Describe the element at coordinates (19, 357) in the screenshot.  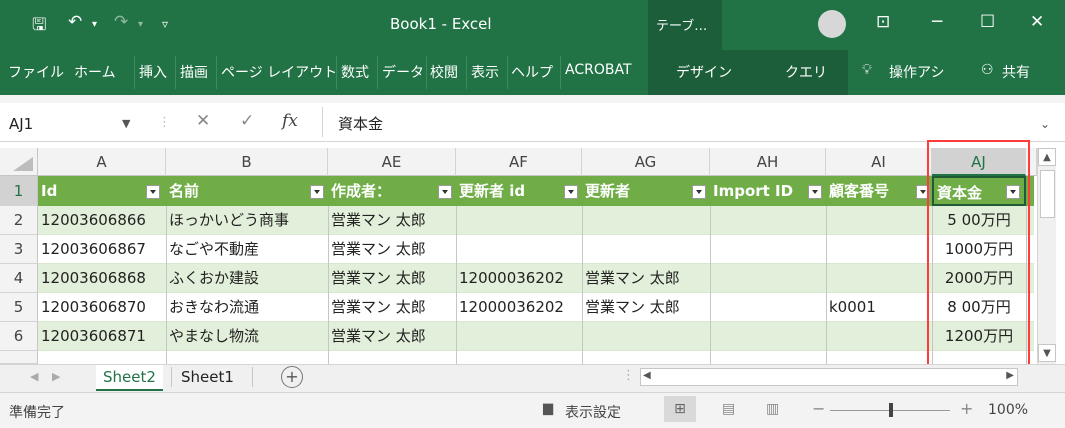
I see `row-header-partial` at that location.